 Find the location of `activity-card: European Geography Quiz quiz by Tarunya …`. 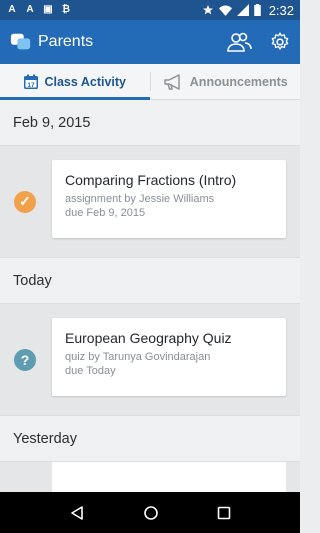

activity-card: European Geography Quiz quiz by Tarunya … is located at coordinates (169, 357).